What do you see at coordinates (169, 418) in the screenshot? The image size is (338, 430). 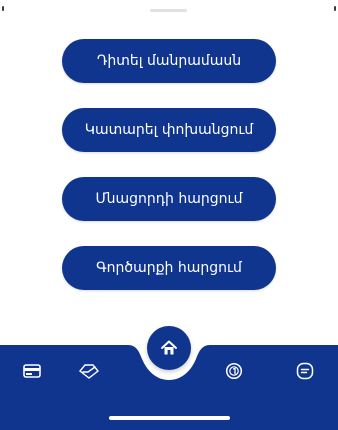 I see `home-indicator` at bounding box center [169, 418].